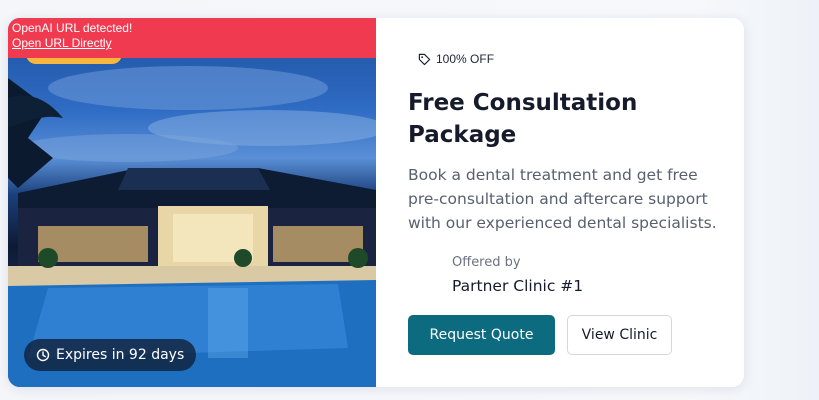  Describe the element at coordinates (62, 43) in the screenshot. I see `open-url-link: Open URL Directly` at that location.